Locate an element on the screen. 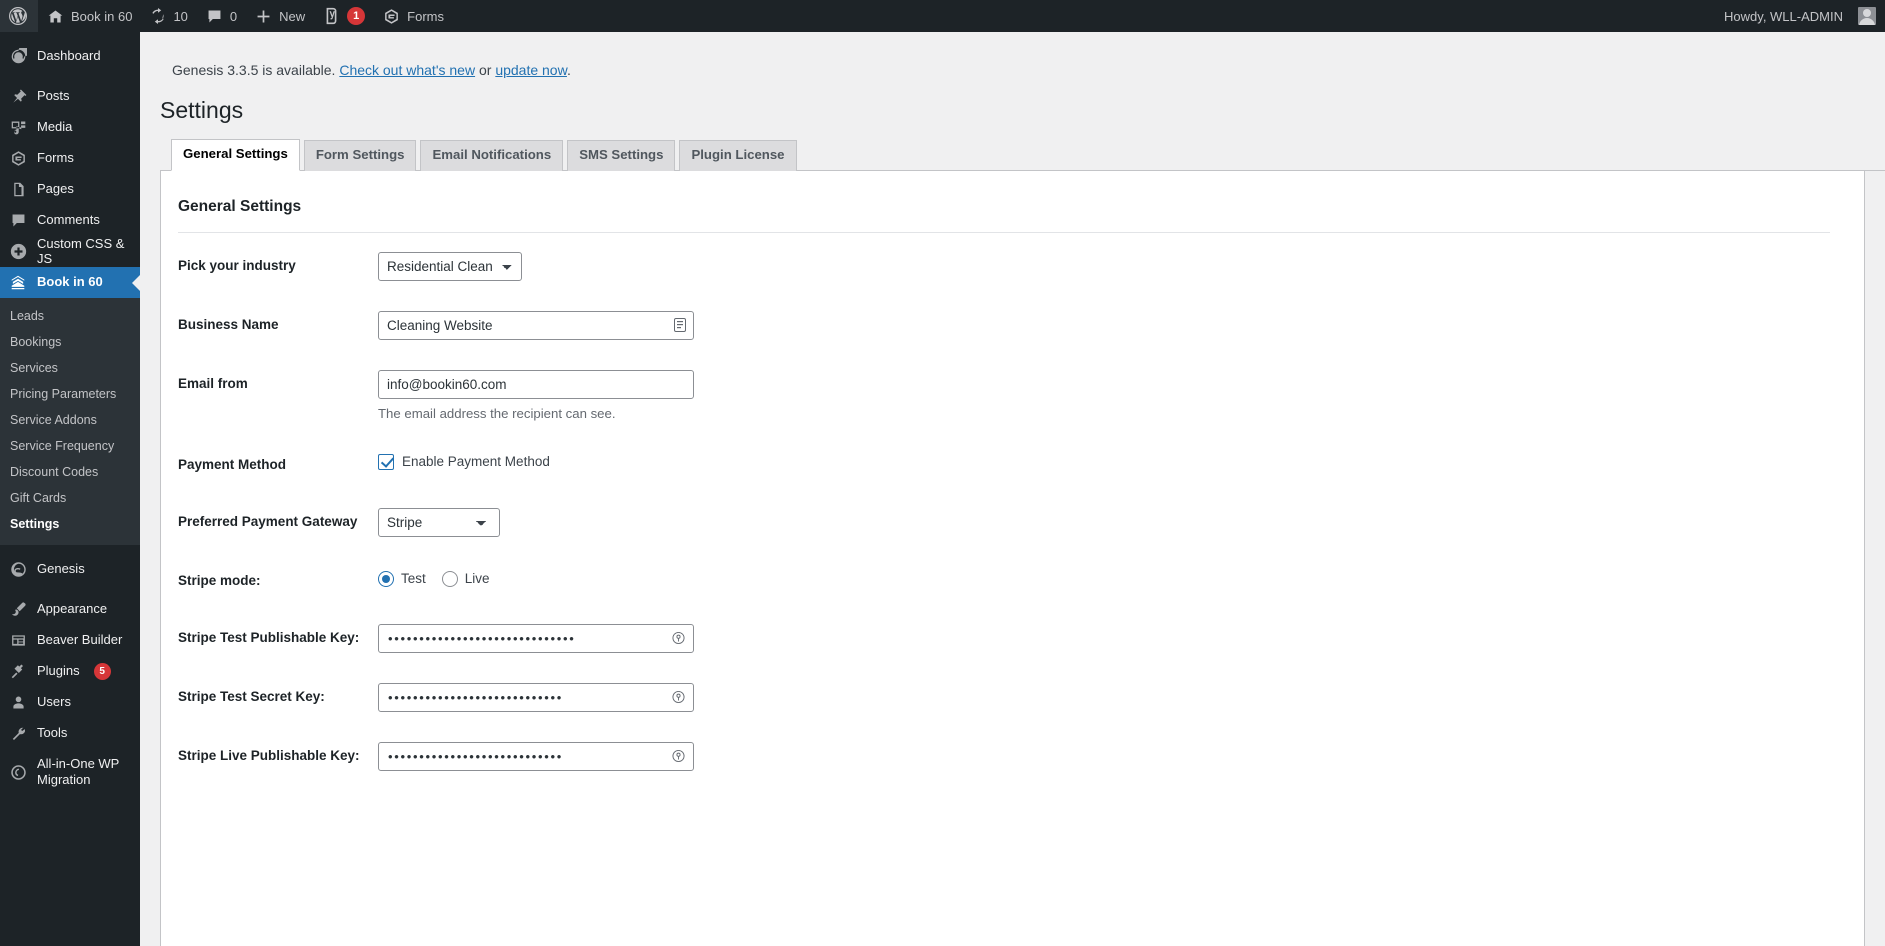  sidebar-item-appearance: Appearance is located at coordinates (70, 609).